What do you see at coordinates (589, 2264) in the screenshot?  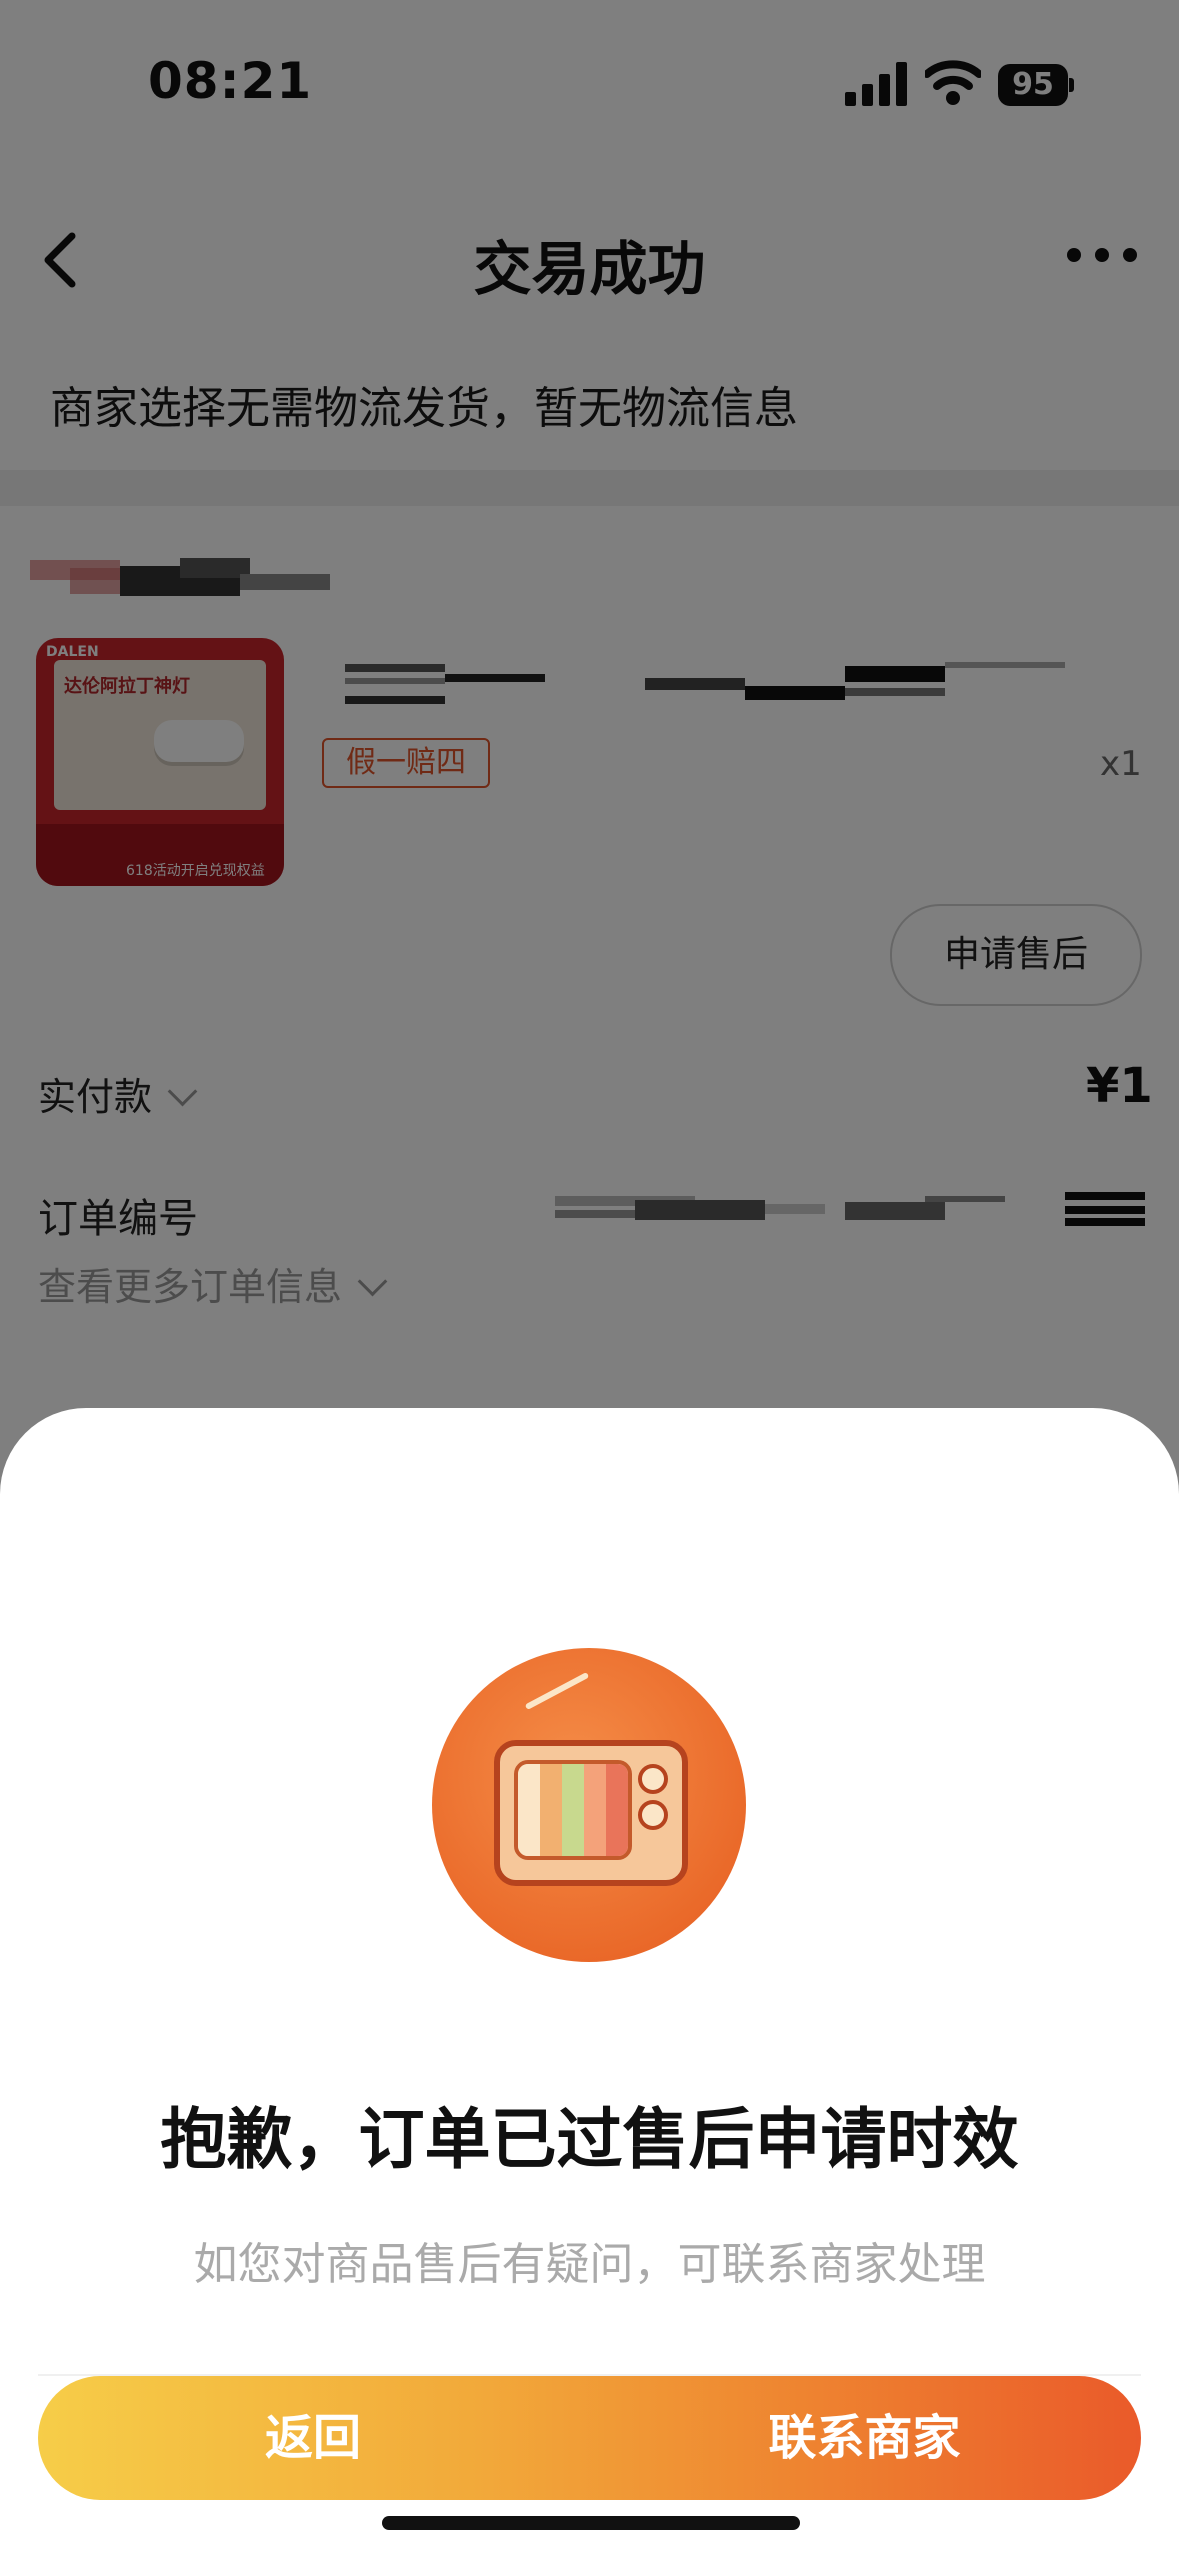 I see `modal-subtitle: 如您对商品售后有疑问，可联系商家处理` at bounding box center [589, 2264].